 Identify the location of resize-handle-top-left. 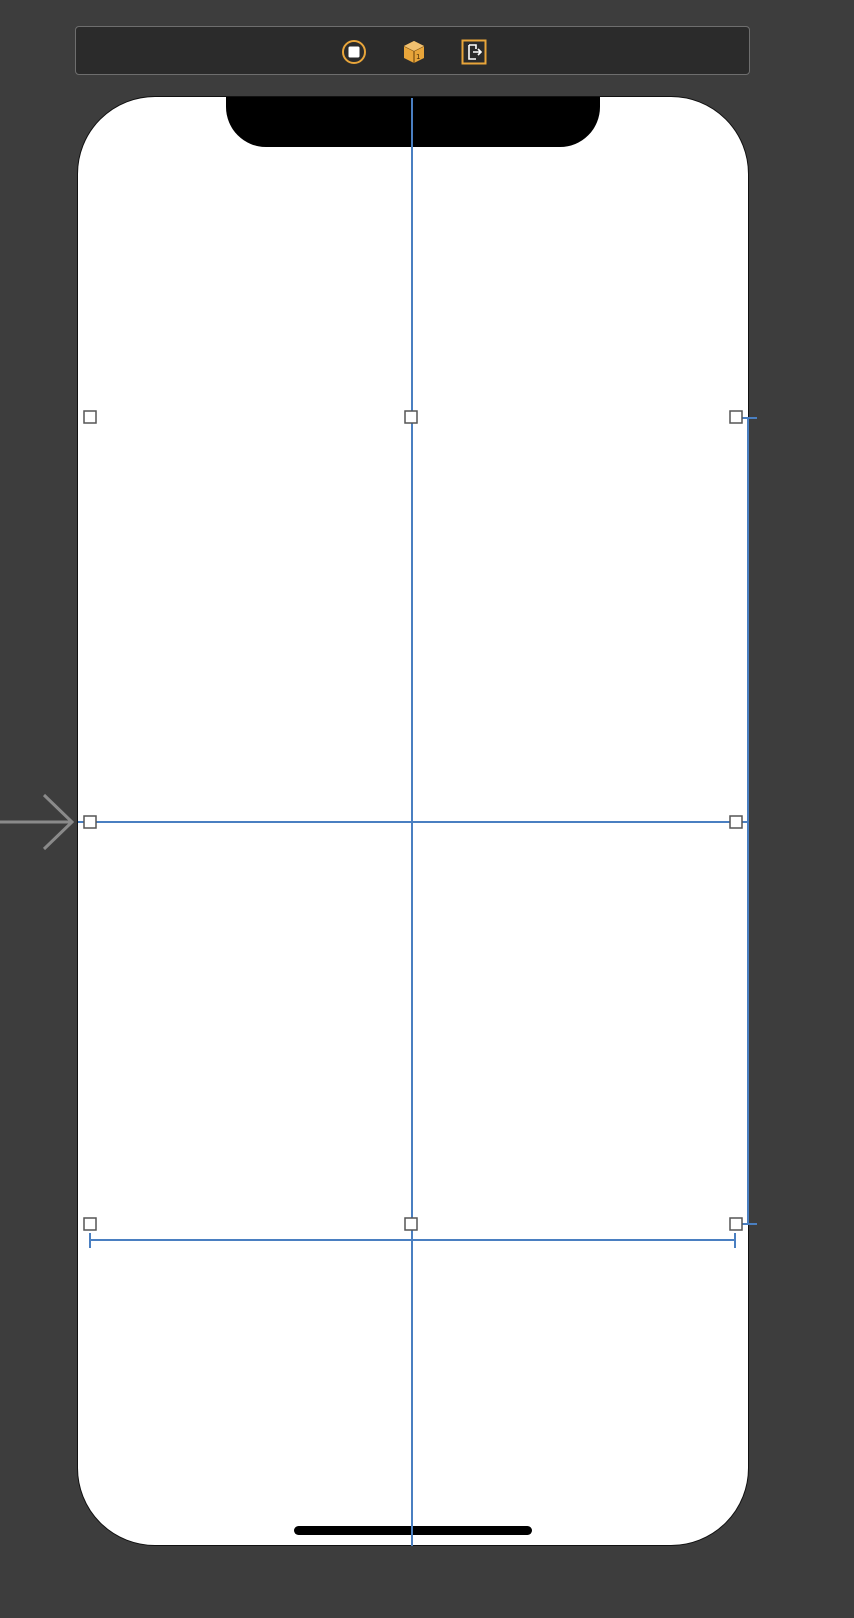
(90, 417).